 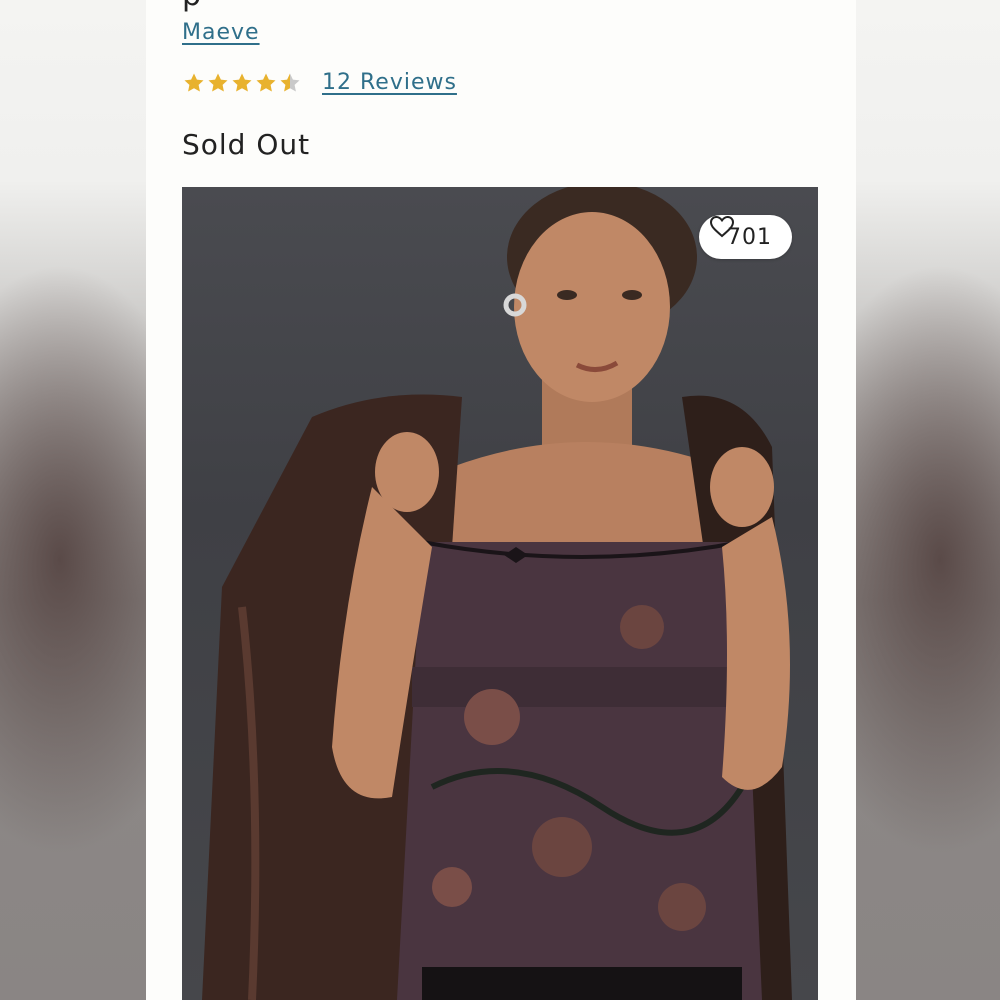 I want to click on product-title-partial: p, so click(x=192, y=6).